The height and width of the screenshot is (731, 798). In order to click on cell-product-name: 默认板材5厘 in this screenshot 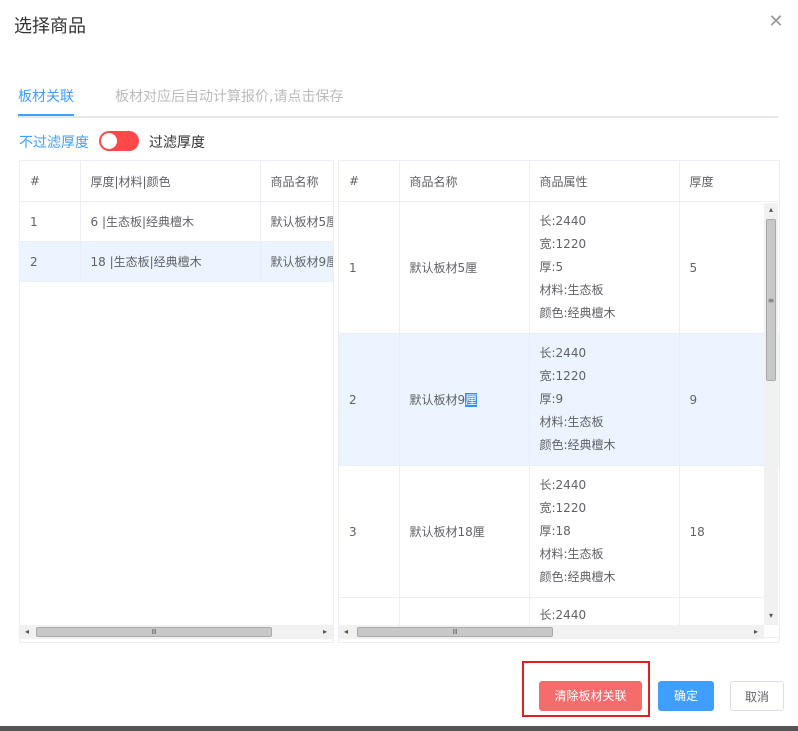, I will do `click(464, 267)`.